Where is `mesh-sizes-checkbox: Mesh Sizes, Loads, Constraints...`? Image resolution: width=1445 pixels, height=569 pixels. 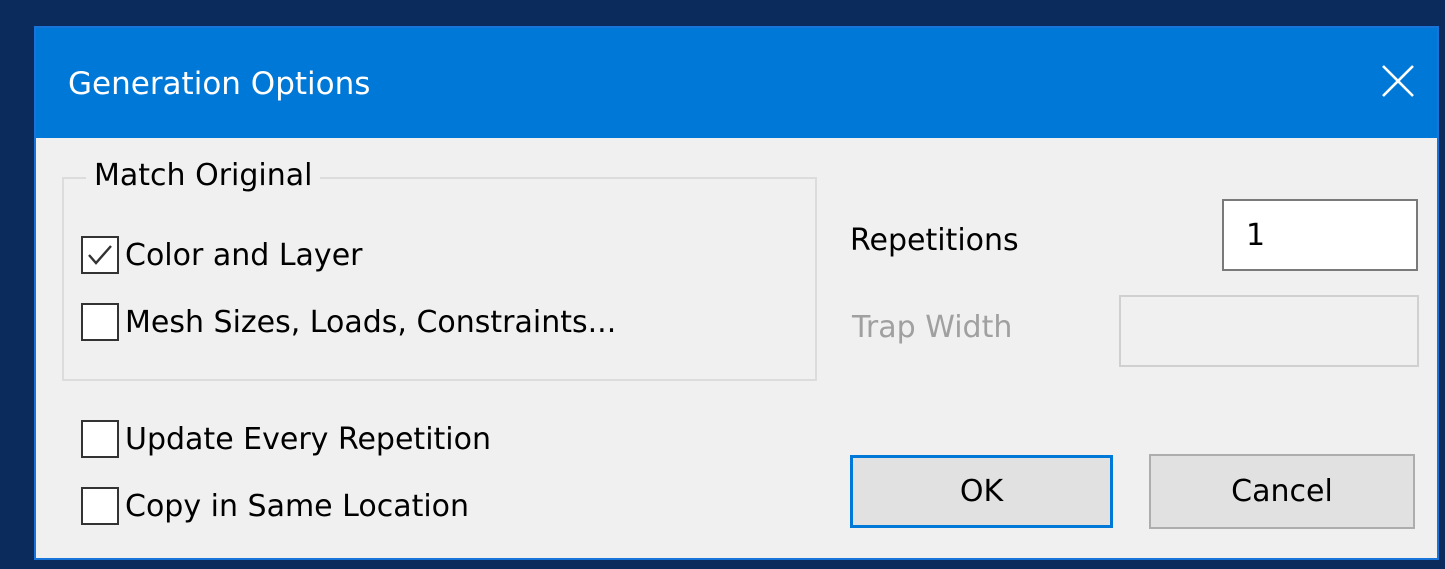 mesh-sizes-checkbox: Mesh Sizes, Loads, Constraints... is located at coordinates (348, 322).